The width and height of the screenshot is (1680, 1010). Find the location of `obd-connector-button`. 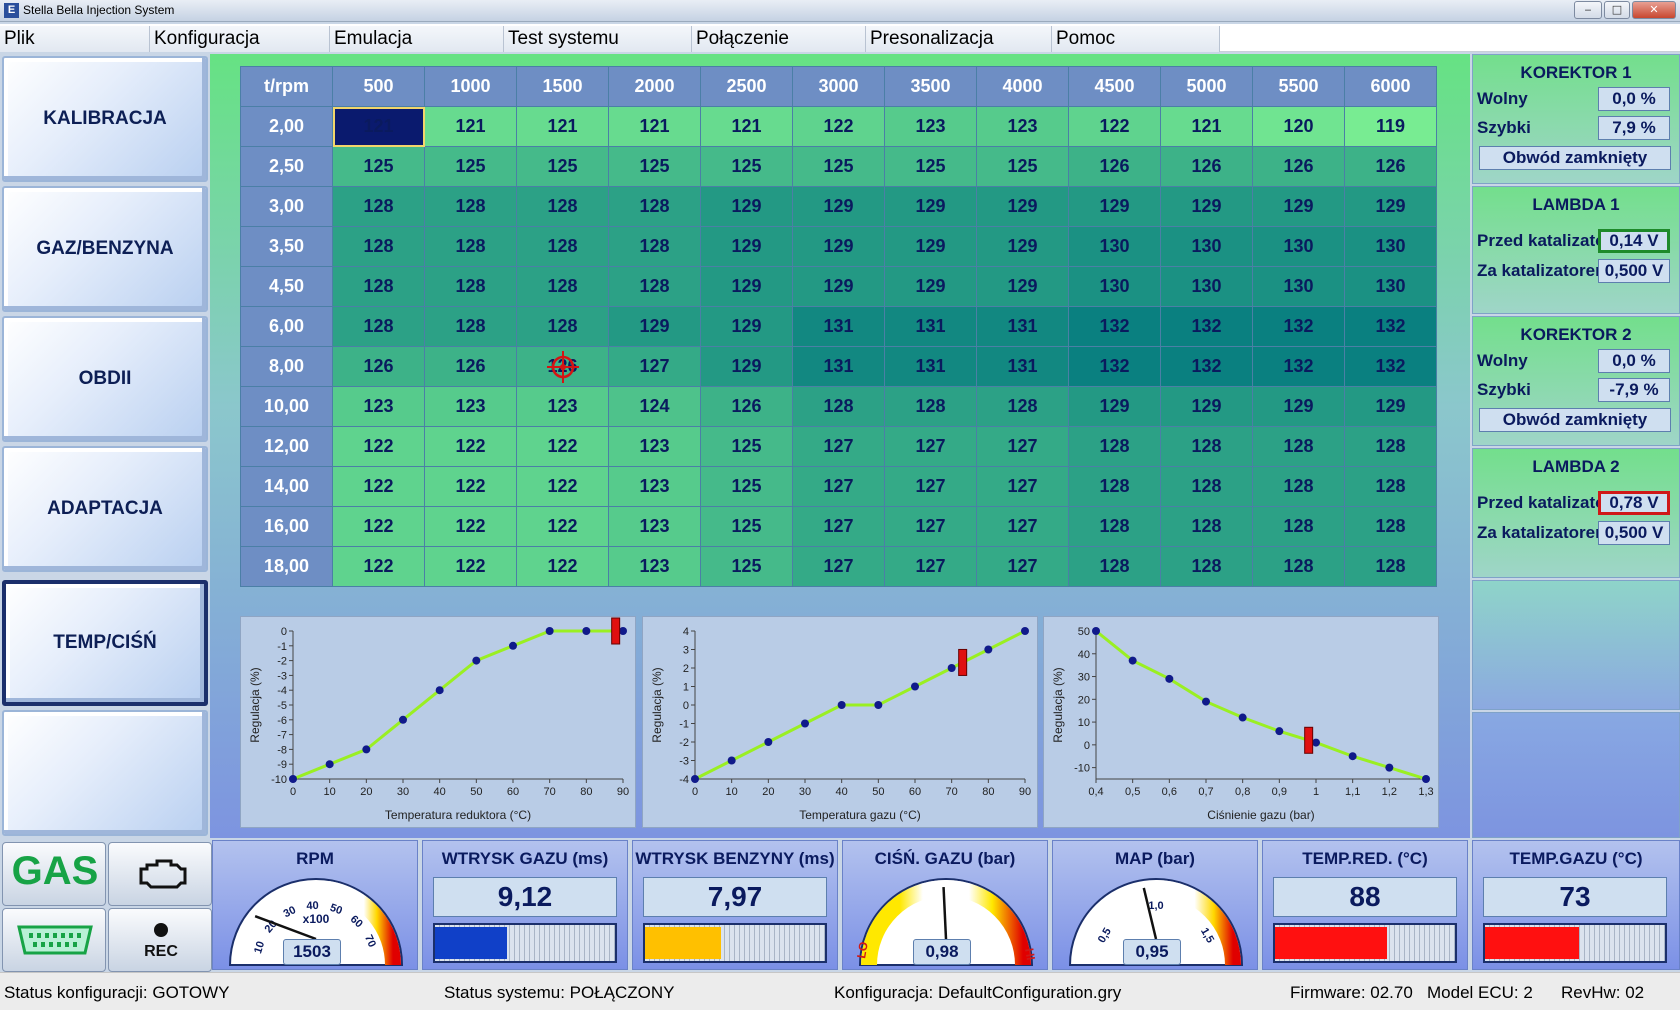

obd-connector-button is located at coordinates (54, 940).